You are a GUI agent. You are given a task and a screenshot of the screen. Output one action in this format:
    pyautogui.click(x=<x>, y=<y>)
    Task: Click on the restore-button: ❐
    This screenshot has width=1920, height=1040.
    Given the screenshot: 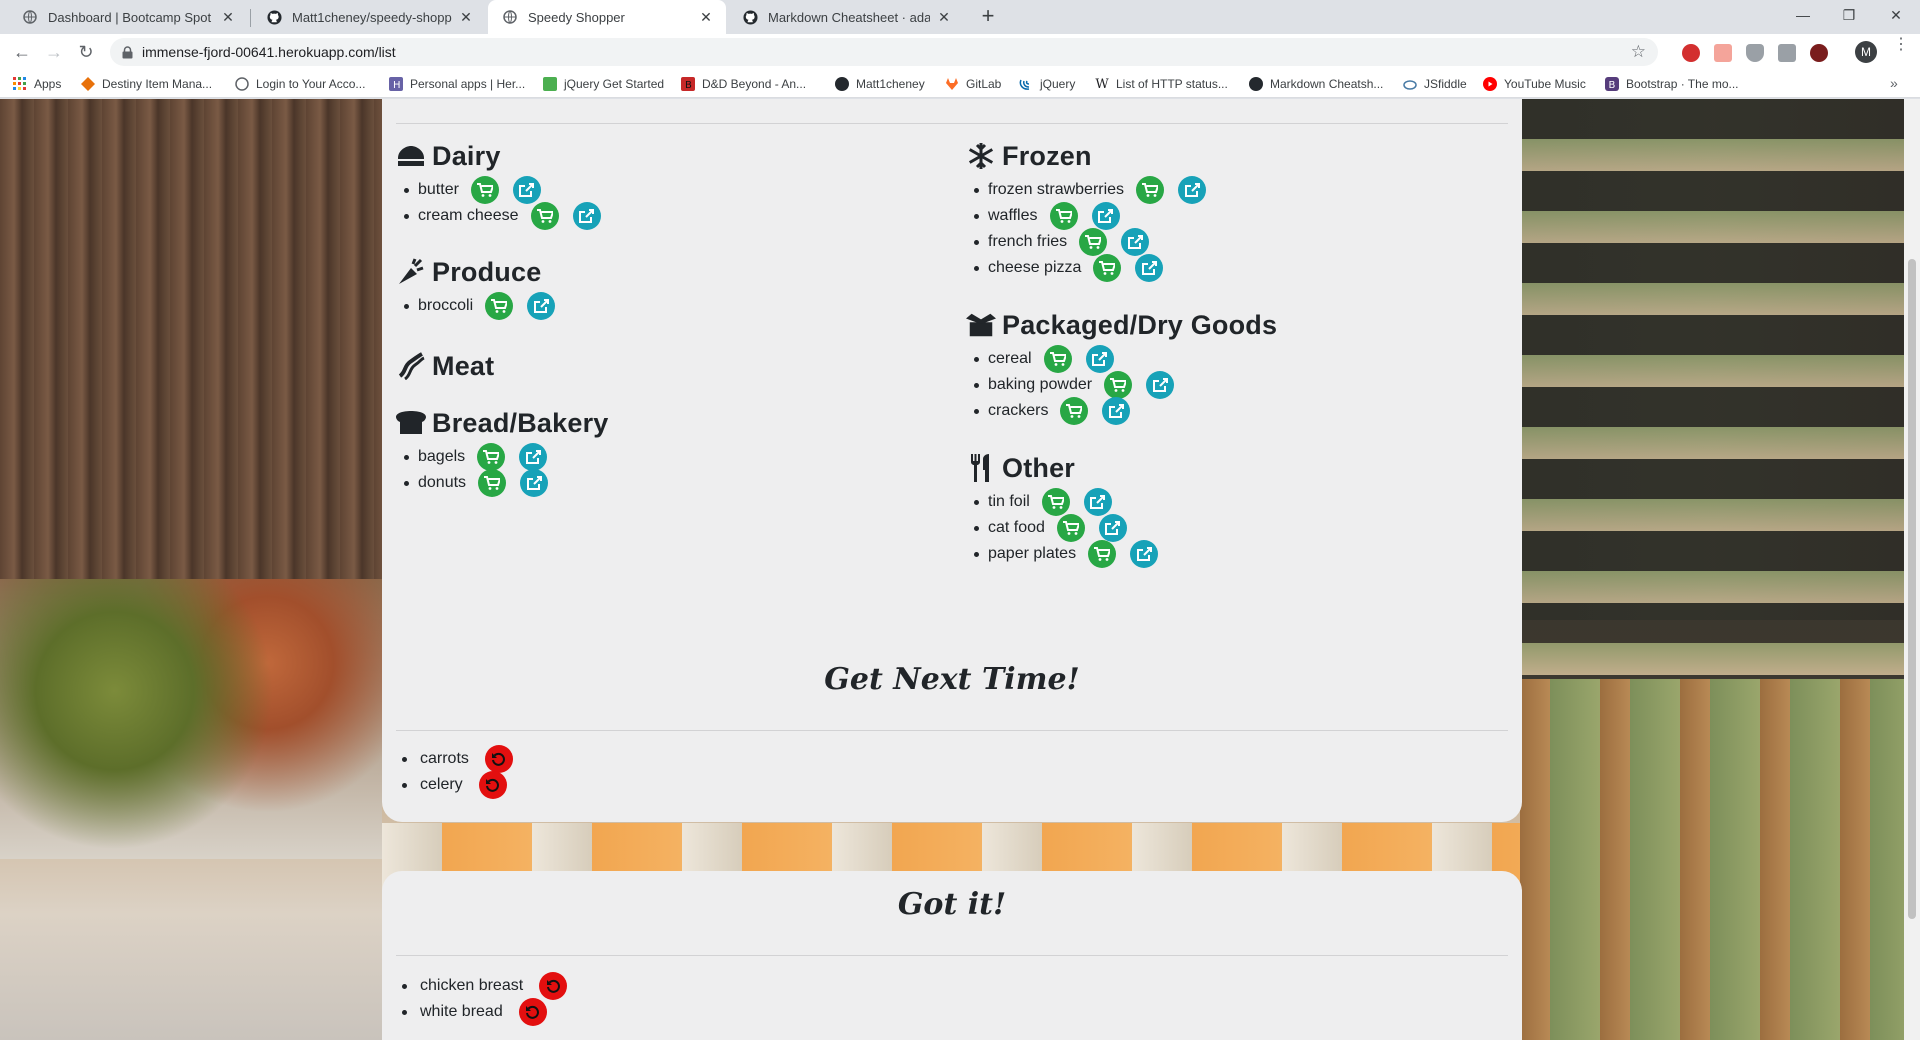 What is the action you would take?
    pyautogui.click(x=1849, y=15)
    